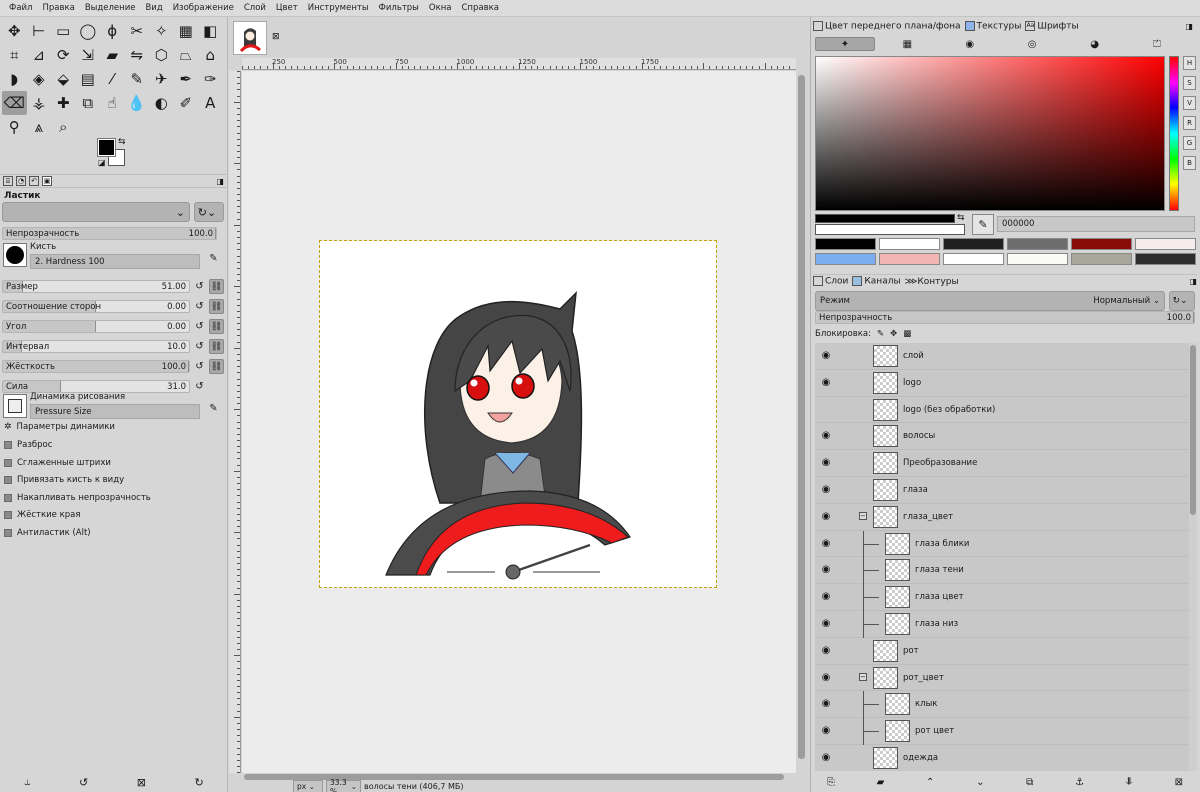 Image resolution: width=1200 pixels, height=792 pixels. Describe the element at coordinates (1002, 544) in the screenshot. I see `layer-row: ◉ глаза блики` at that location.